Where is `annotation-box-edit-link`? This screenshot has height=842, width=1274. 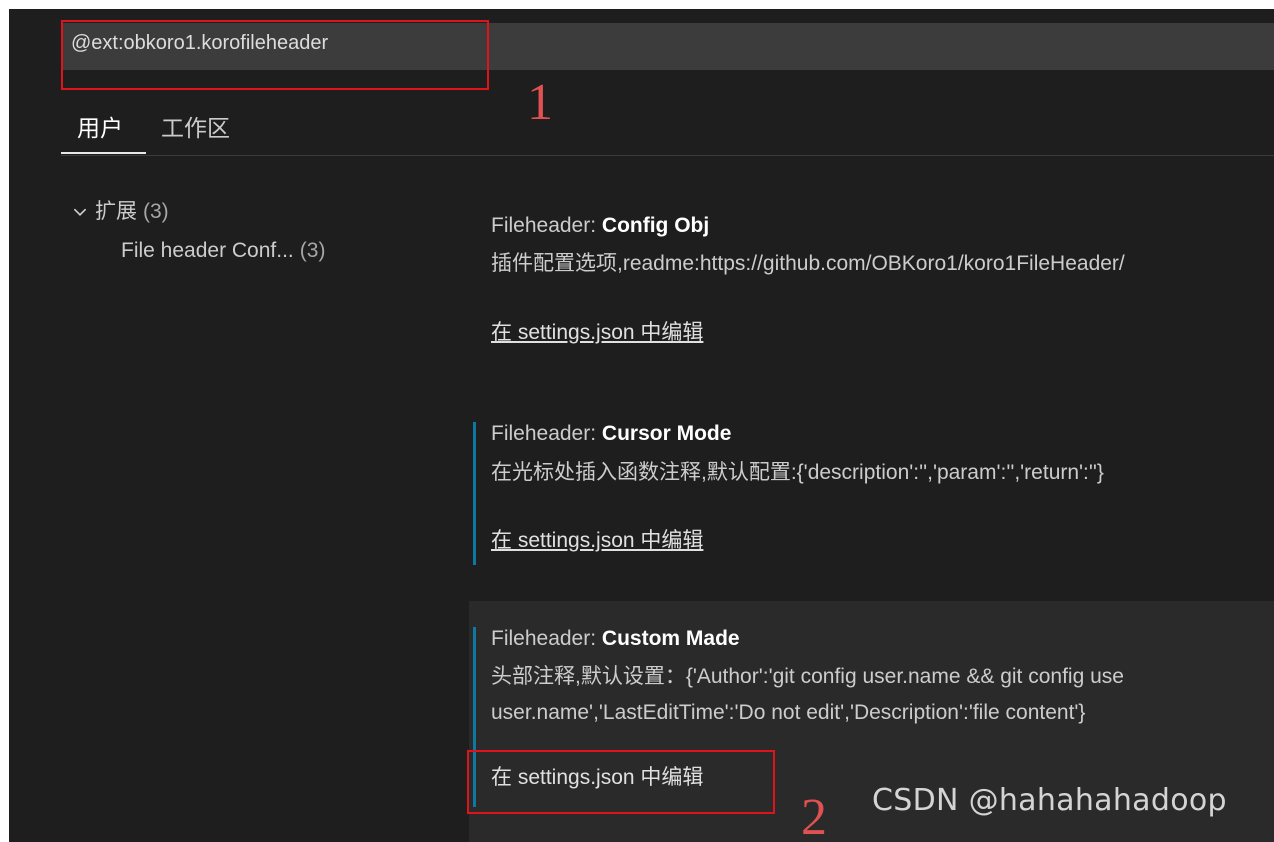 annotation-box-edit-link is located at coordinates (621, 782).